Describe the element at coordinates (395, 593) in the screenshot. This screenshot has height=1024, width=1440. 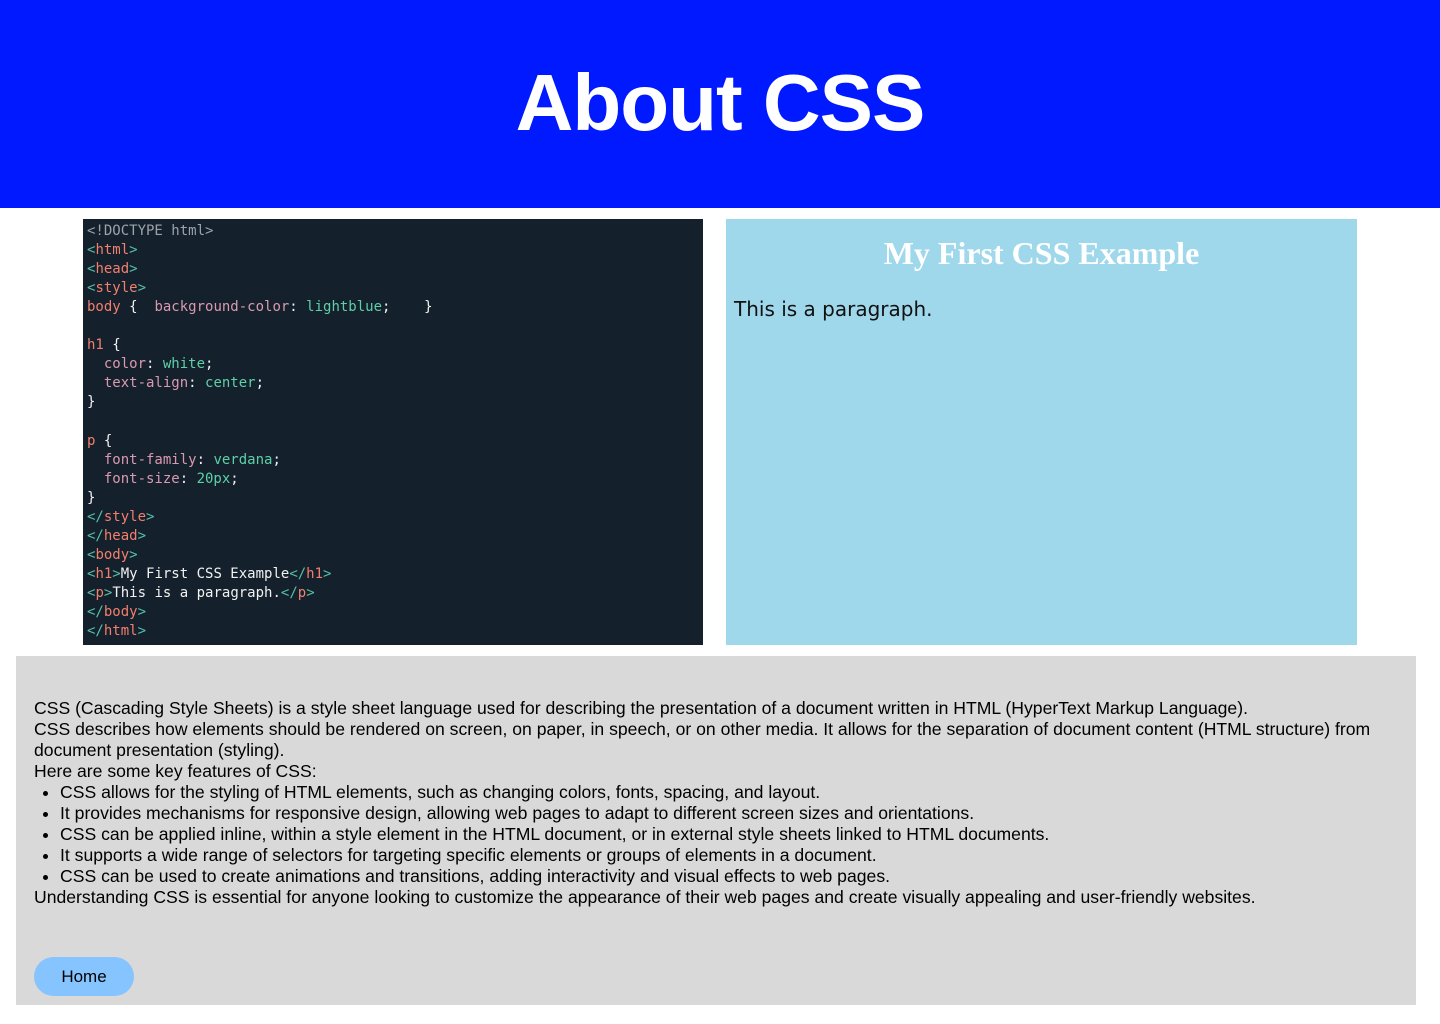
I see `code-line: <p>This is a paragraph.</p>` at that location.